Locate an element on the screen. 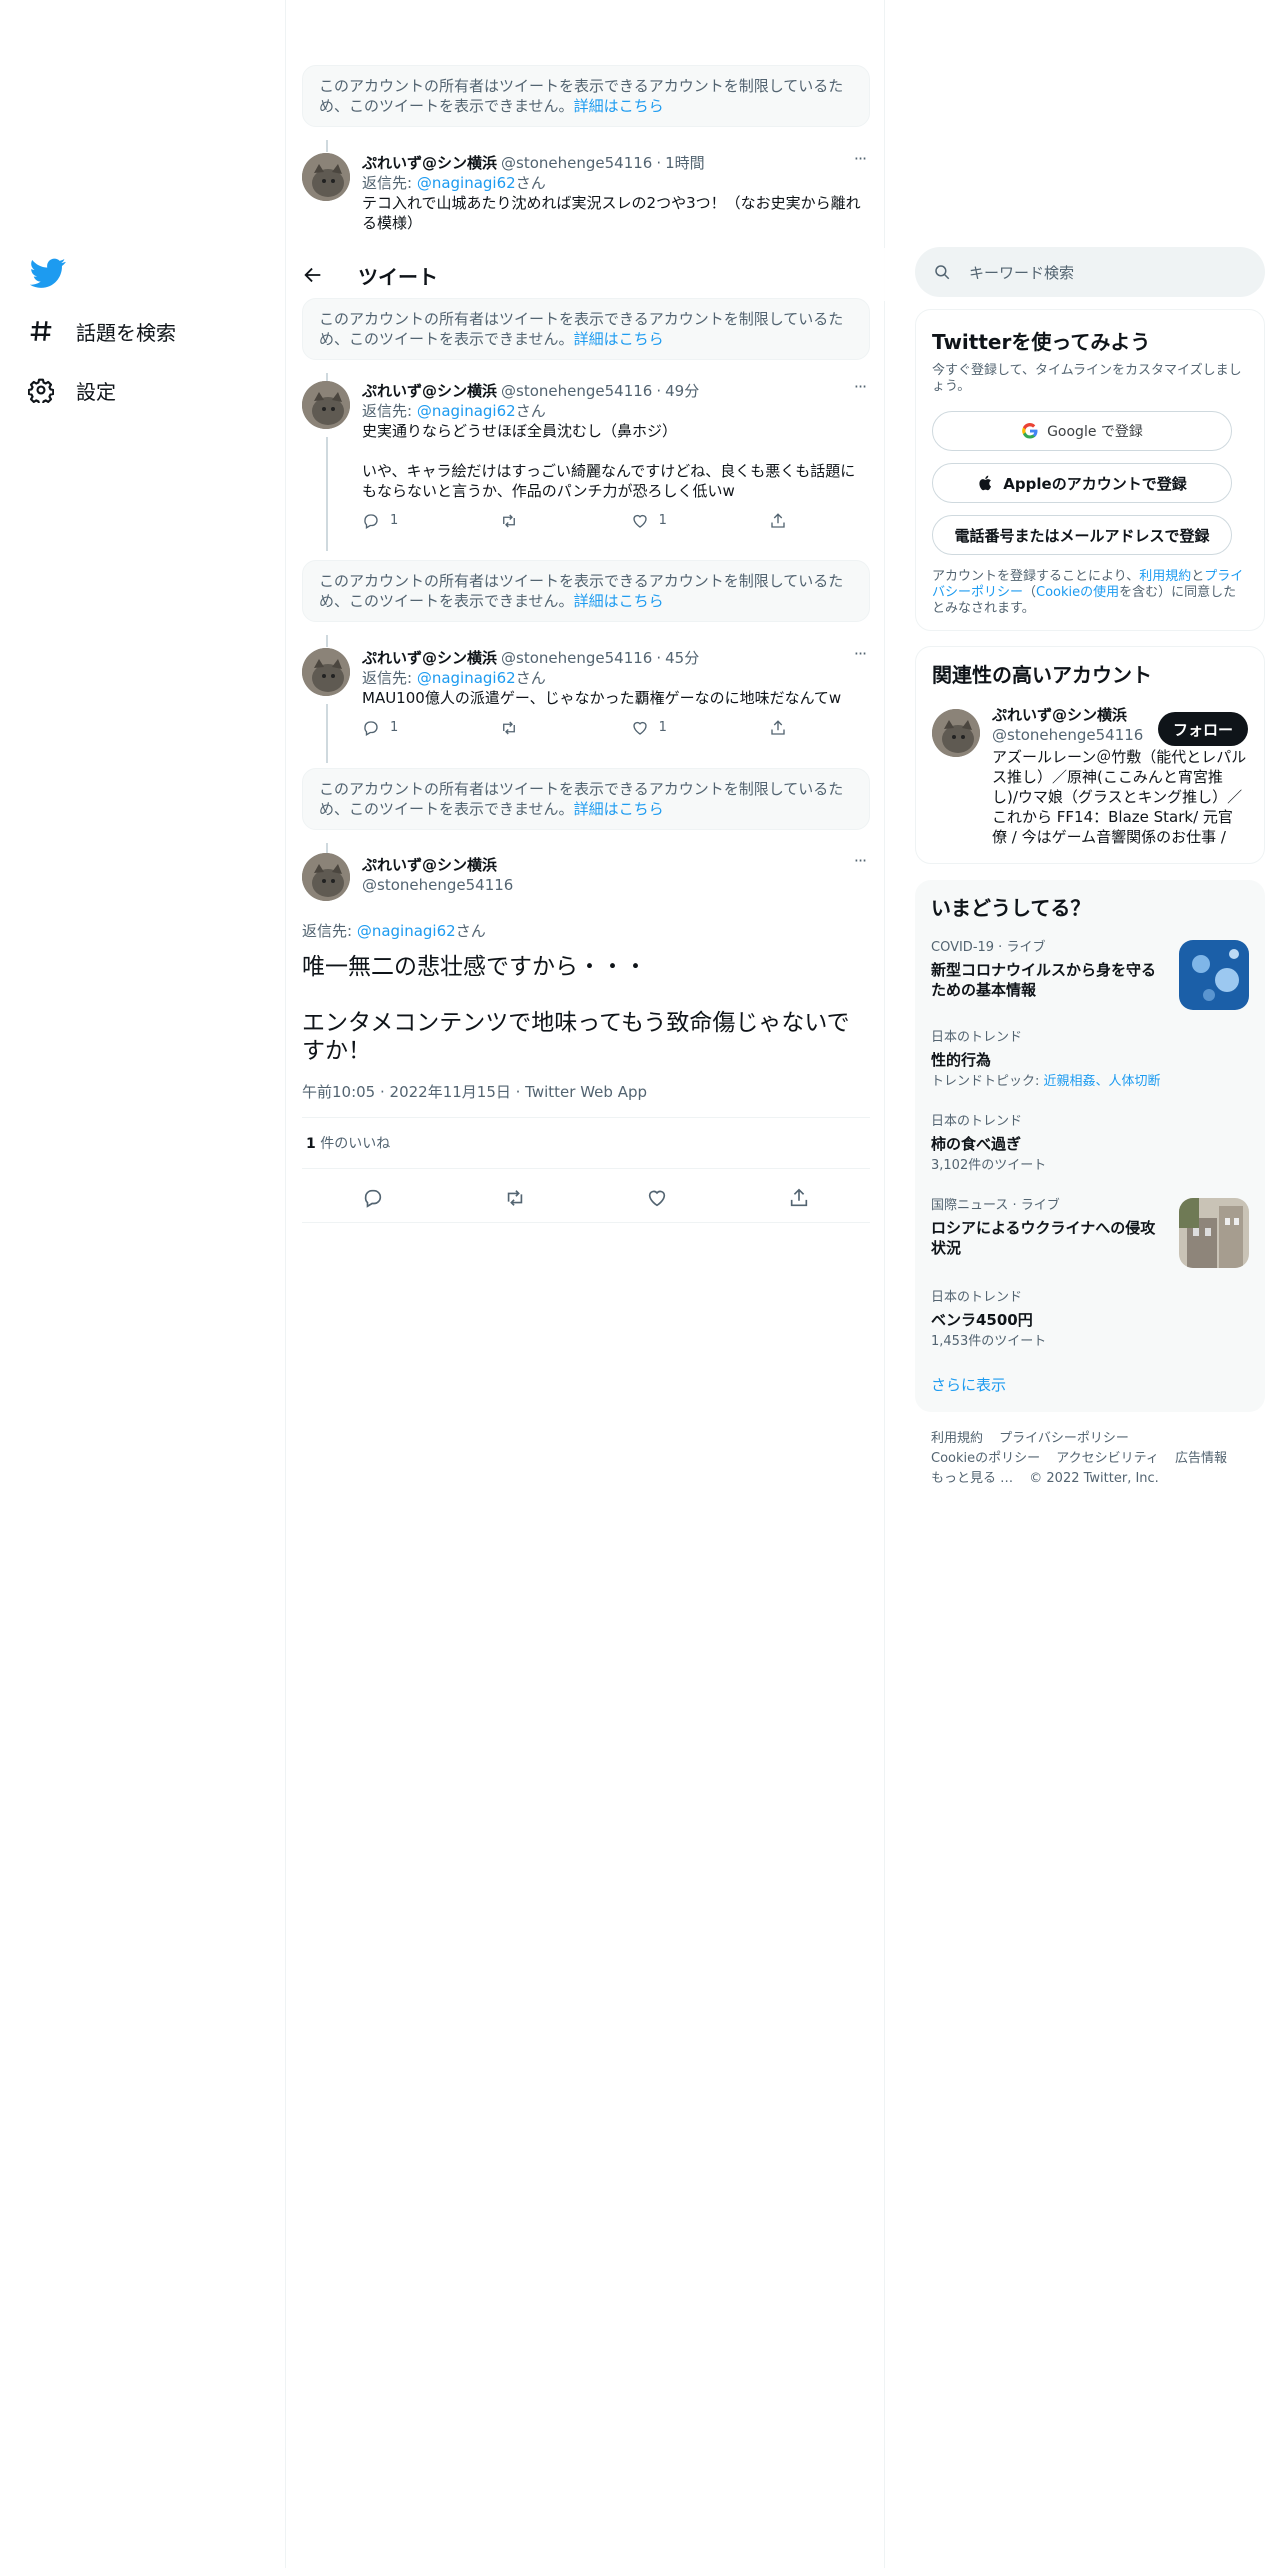 The image size is (1284, 2568). footer-ads-link: 広告情報 is located at coordinates (1201, 1458).